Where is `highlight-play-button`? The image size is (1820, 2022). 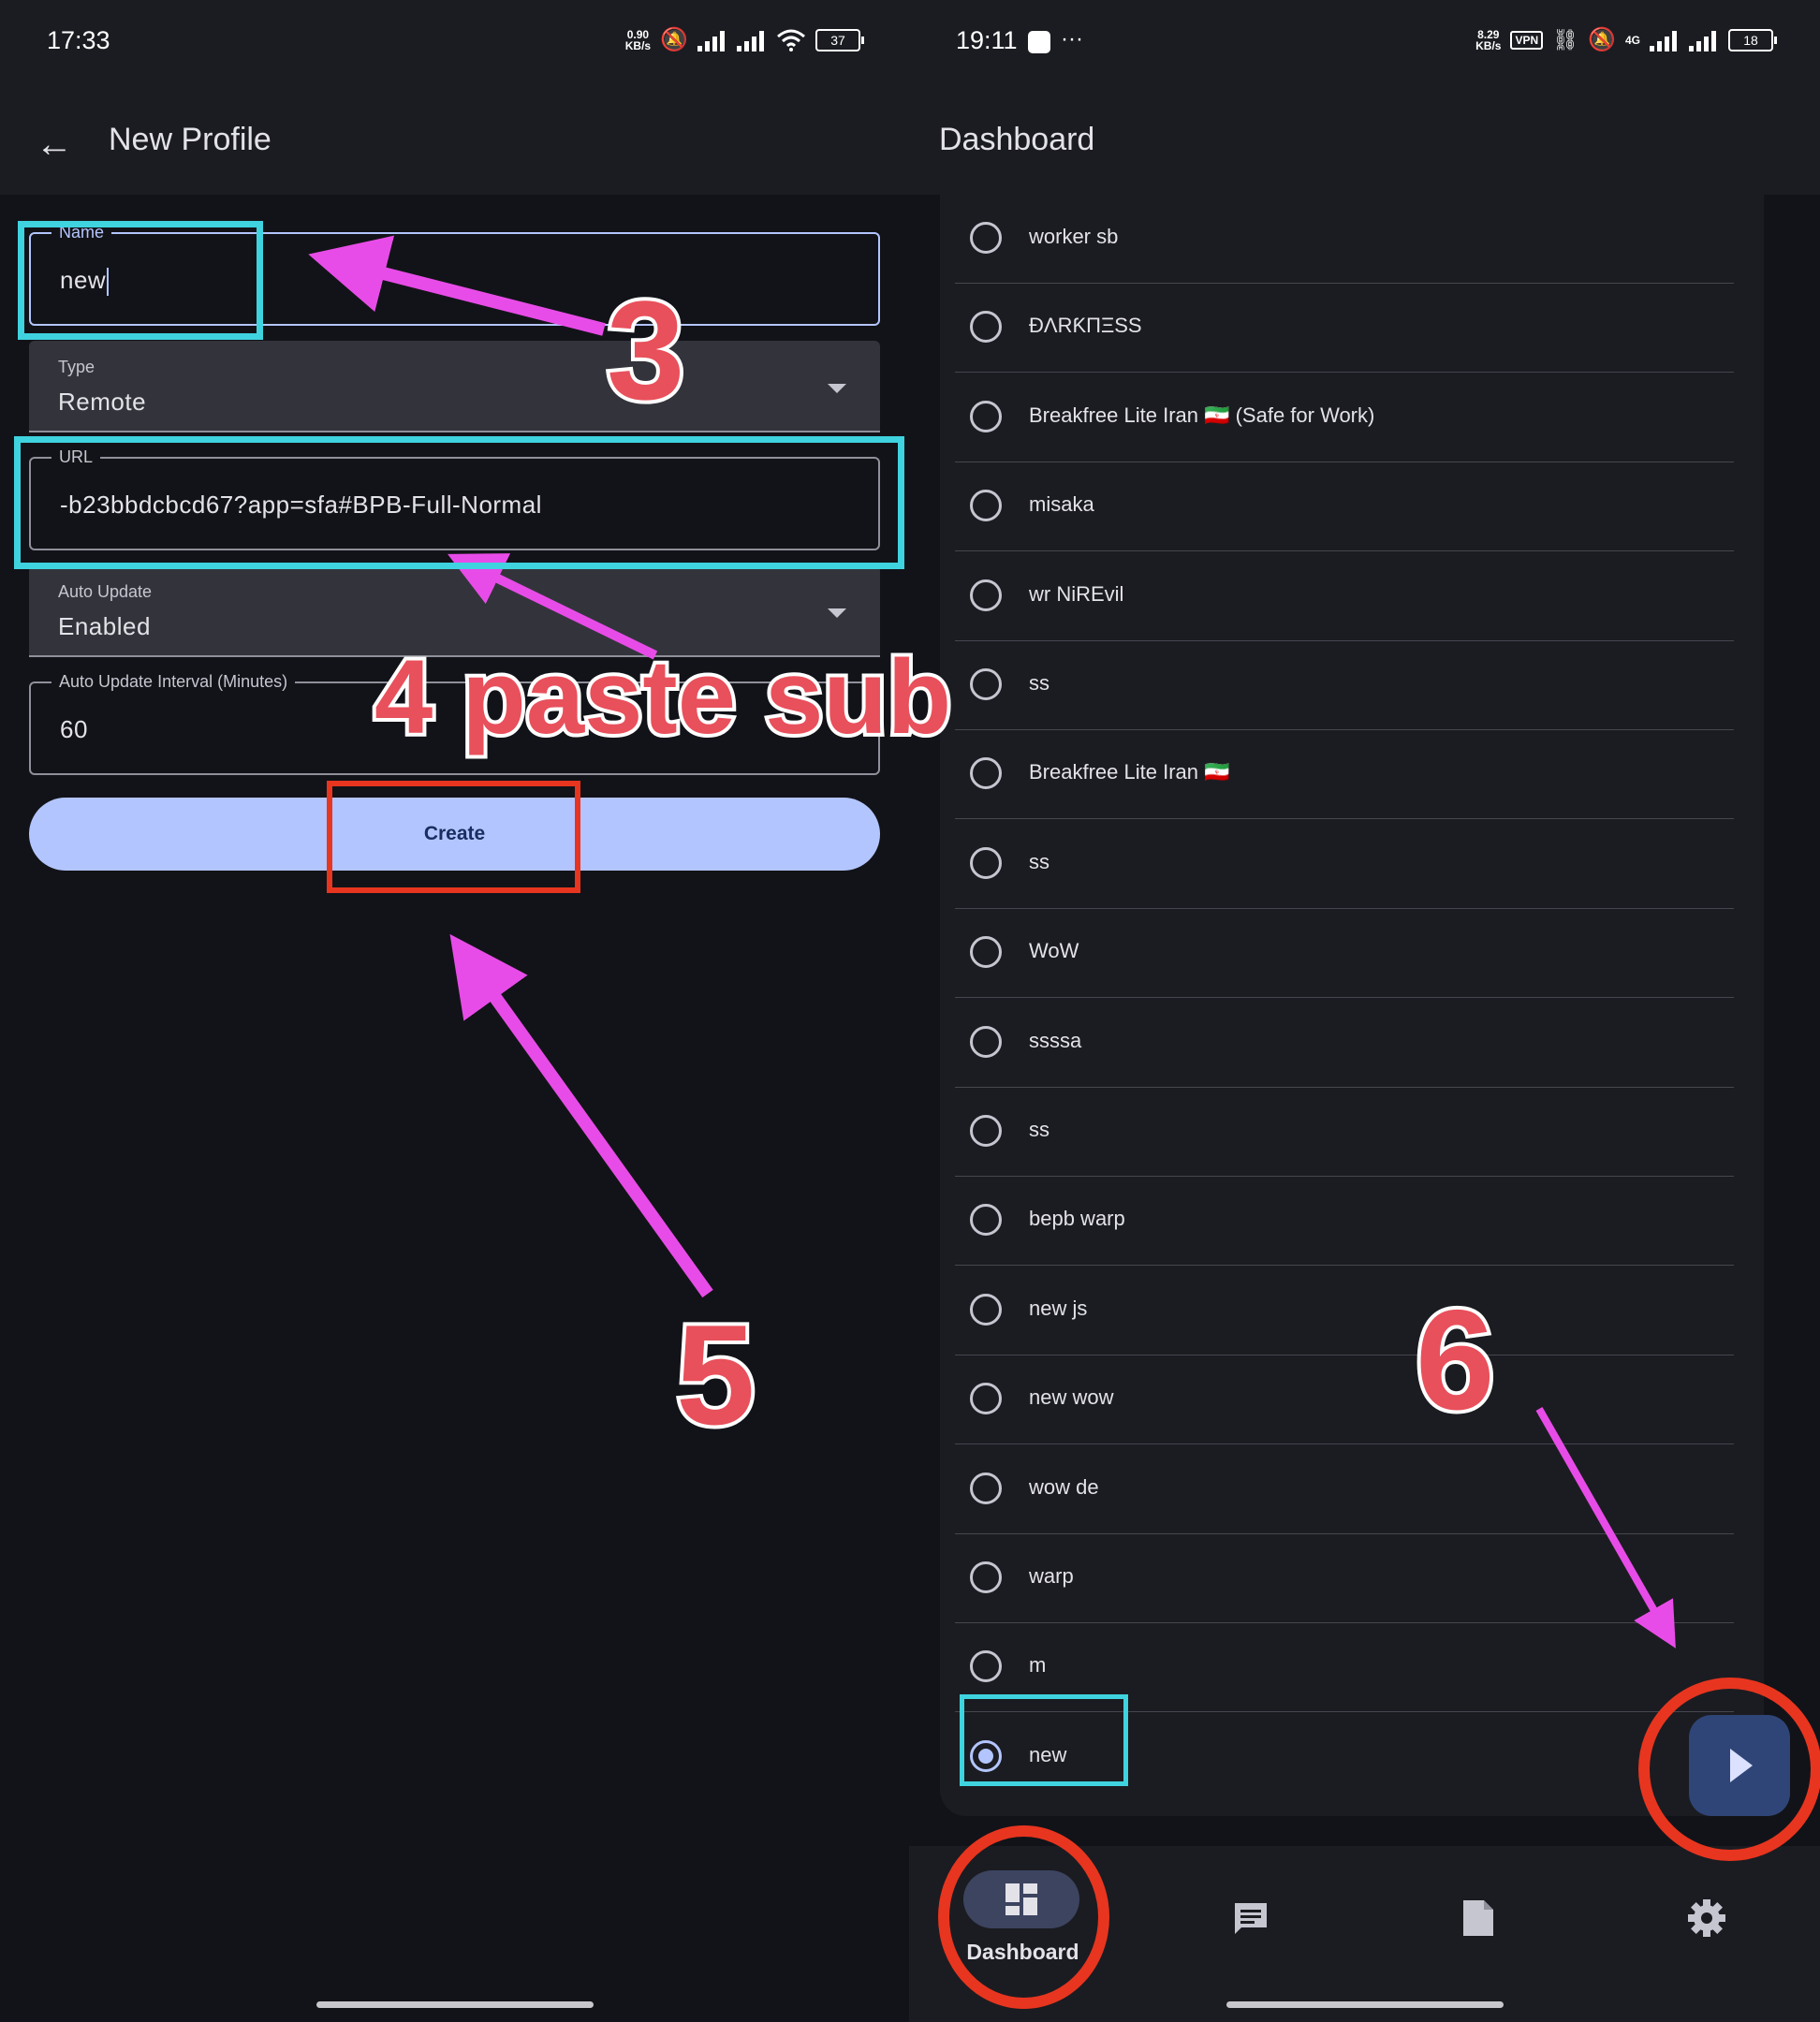
highlight-play-button is located at coordinates (1729, 1769).